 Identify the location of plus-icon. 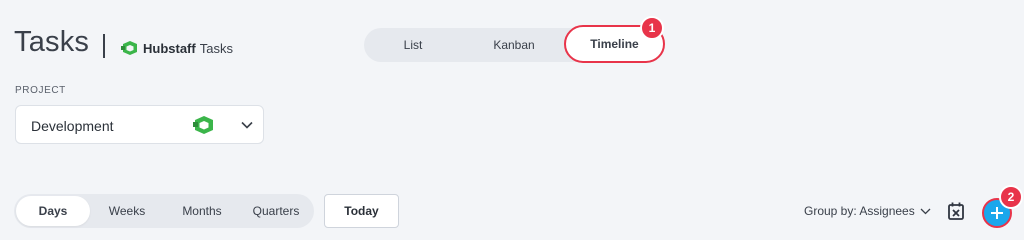
(997, 213).